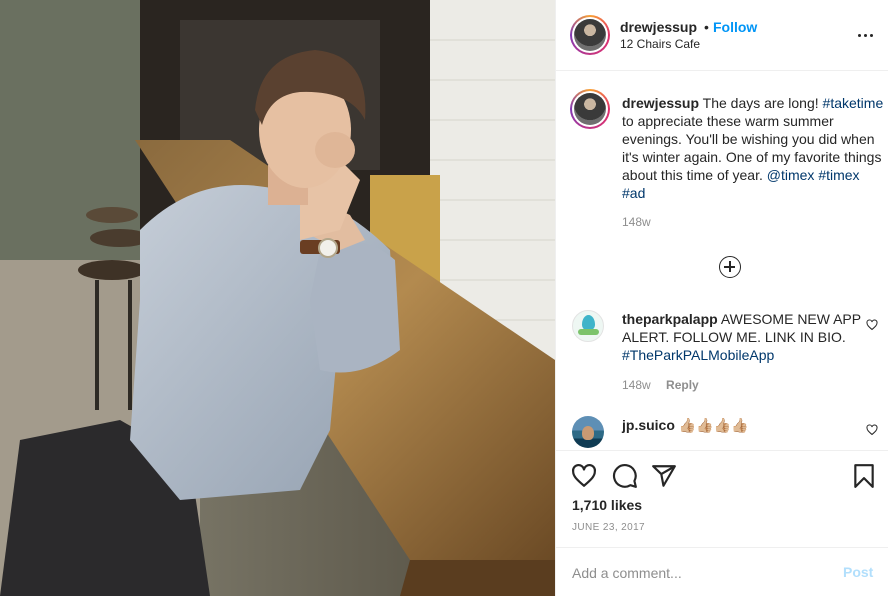 Image resolution: width=888 pixels, height=596 pixels. What do you see at coordinates (607, 505) in the screenshot?
I see `likes-count: 1,710 likes` at bounding box center [607, 505].